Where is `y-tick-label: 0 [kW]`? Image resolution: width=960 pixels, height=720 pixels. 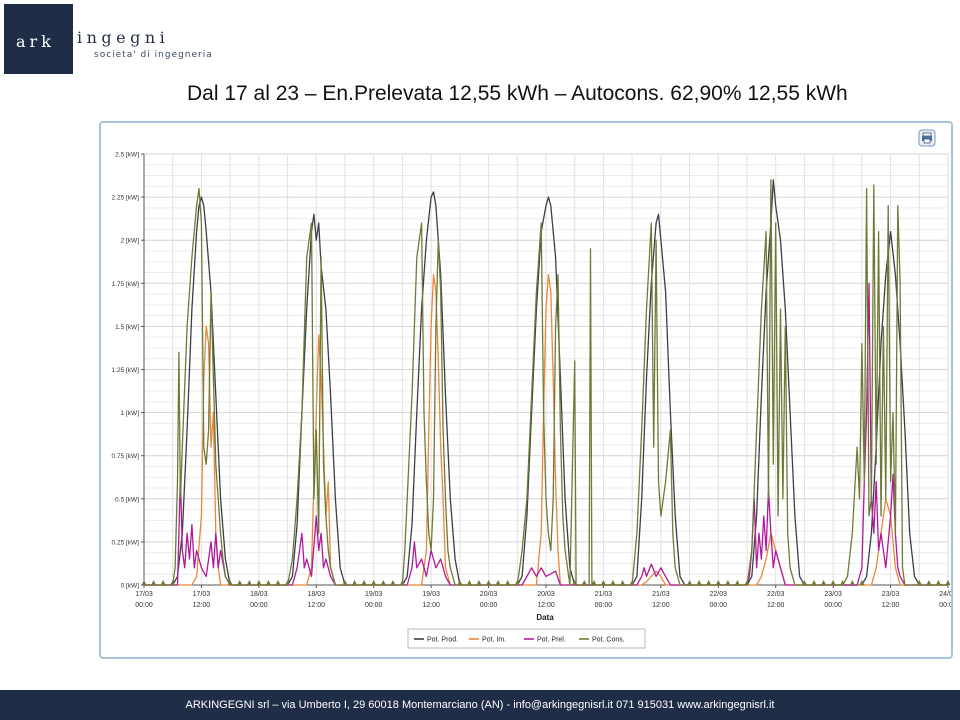 y-tick-label: 0 [kW] is located at coordinates (130, 586).